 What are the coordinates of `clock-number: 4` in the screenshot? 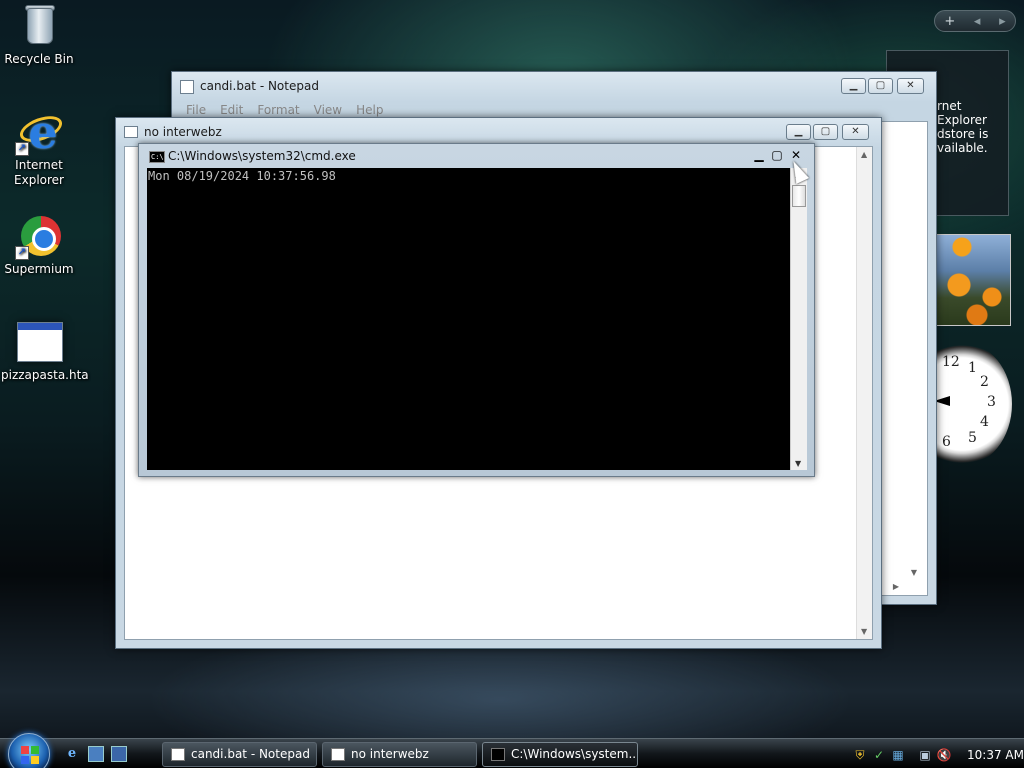 It's located at (984, 422).